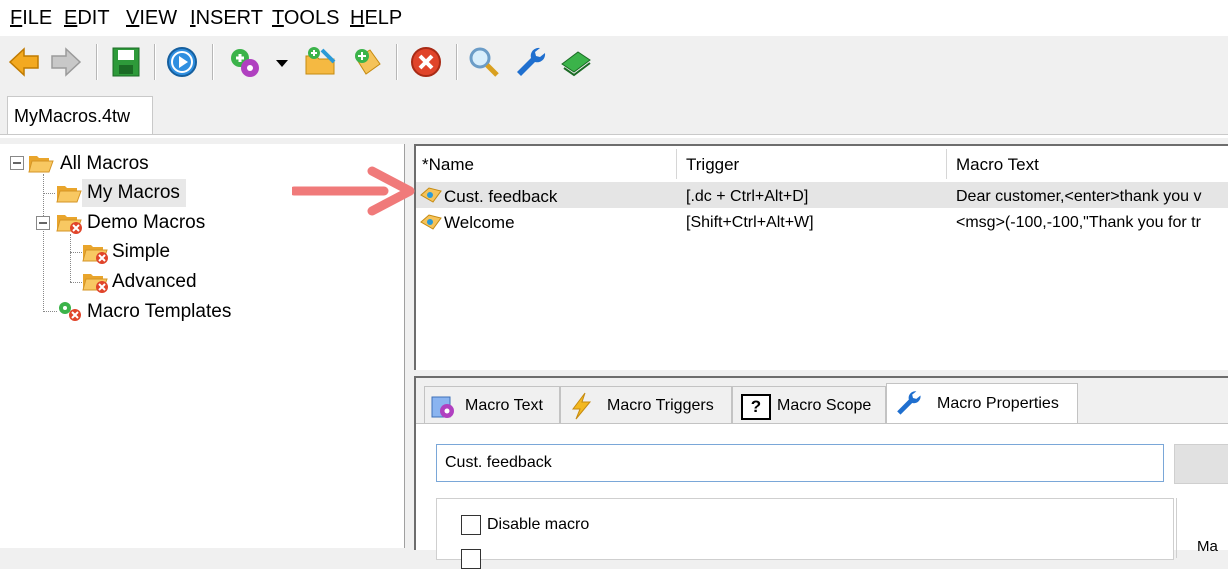  I want to click on macro-name-input, so click(800, 463).